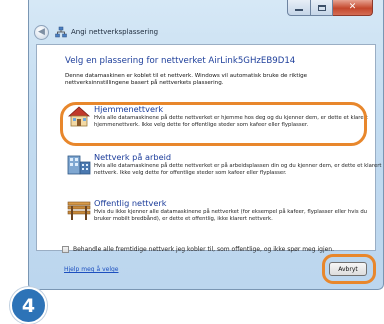 Image resolution: width=384 pixels, height=324 pixels. I want to click on back-arrow-icon: ◀, so click(41, 32).